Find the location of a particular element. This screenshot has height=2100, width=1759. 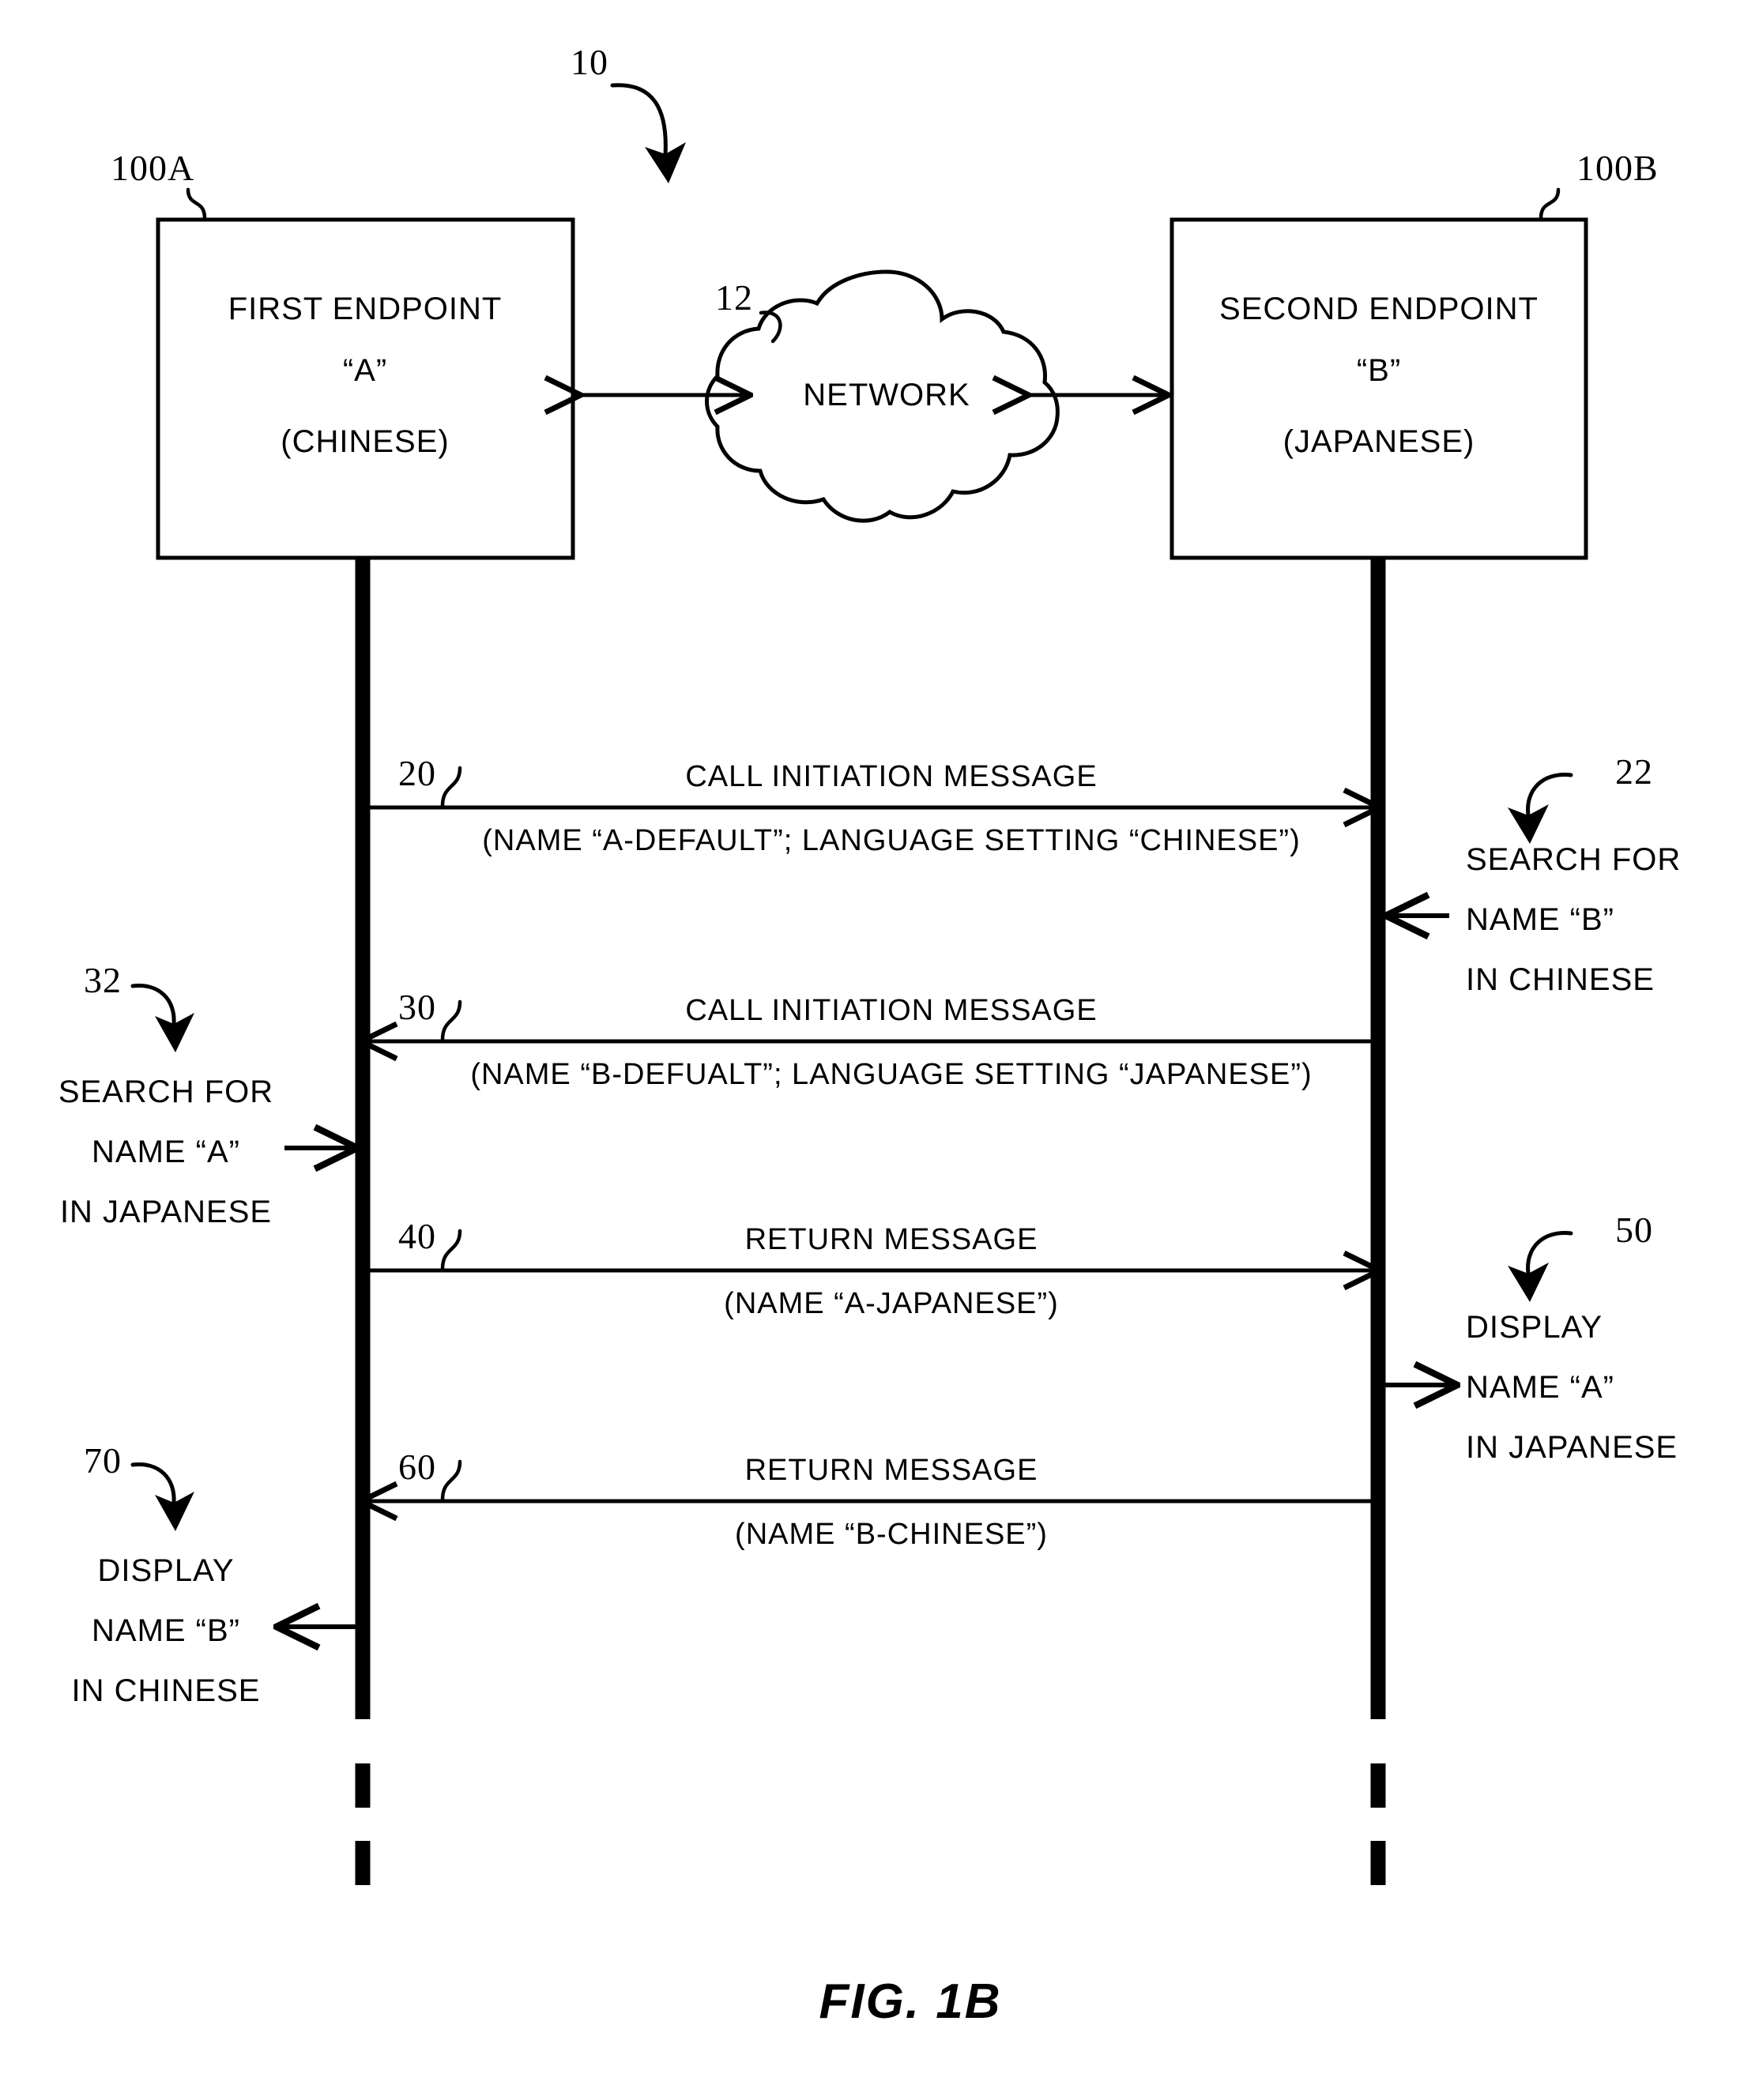

ref-leader-100b is located at coordinates (1550, 204).